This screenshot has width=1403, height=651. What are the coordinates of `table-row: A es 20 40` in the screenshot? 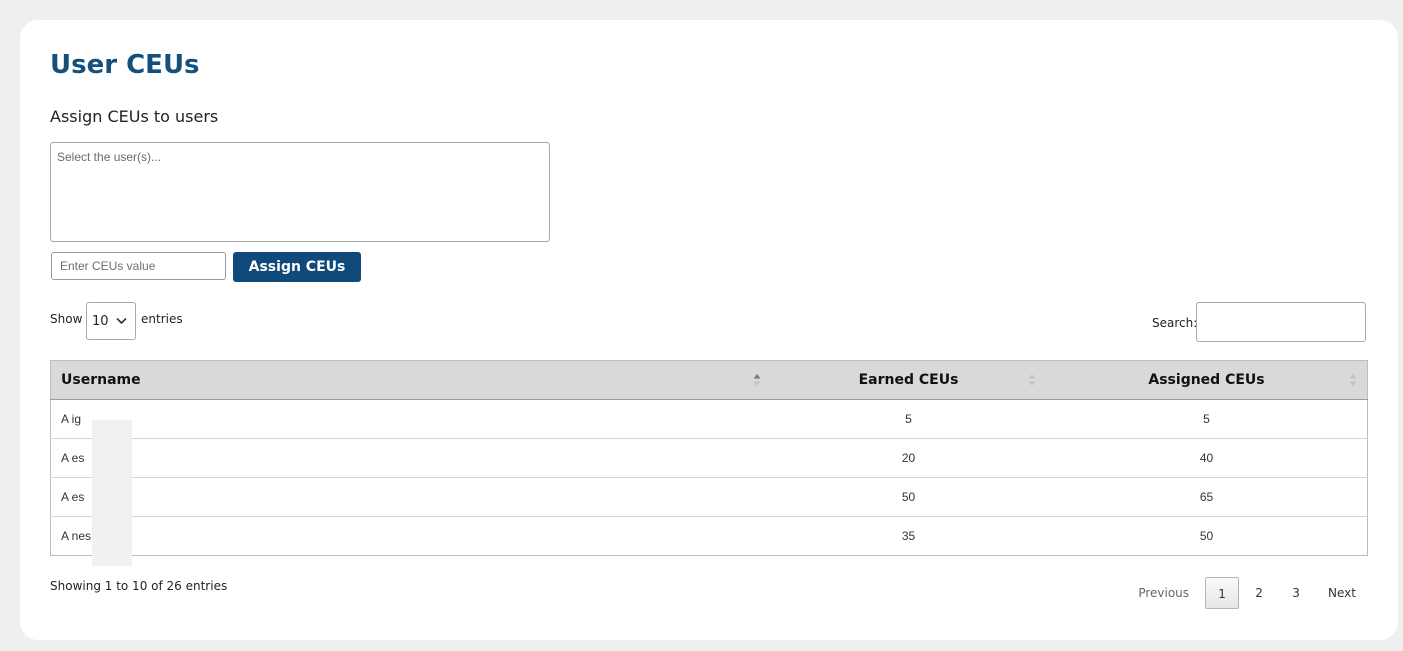 It's located at (709, 458).